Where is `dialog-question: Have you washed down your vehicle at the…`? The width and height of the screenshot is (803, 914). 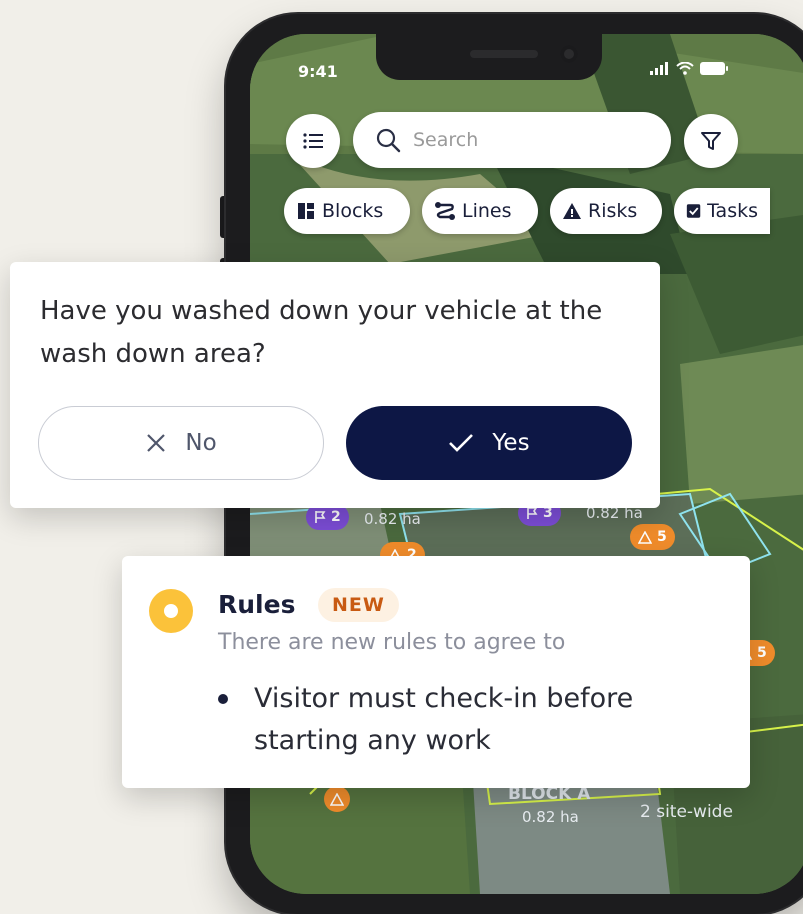
dialog-question: Have you washed down your vehicle at the… is located at coordinates (321, 332).